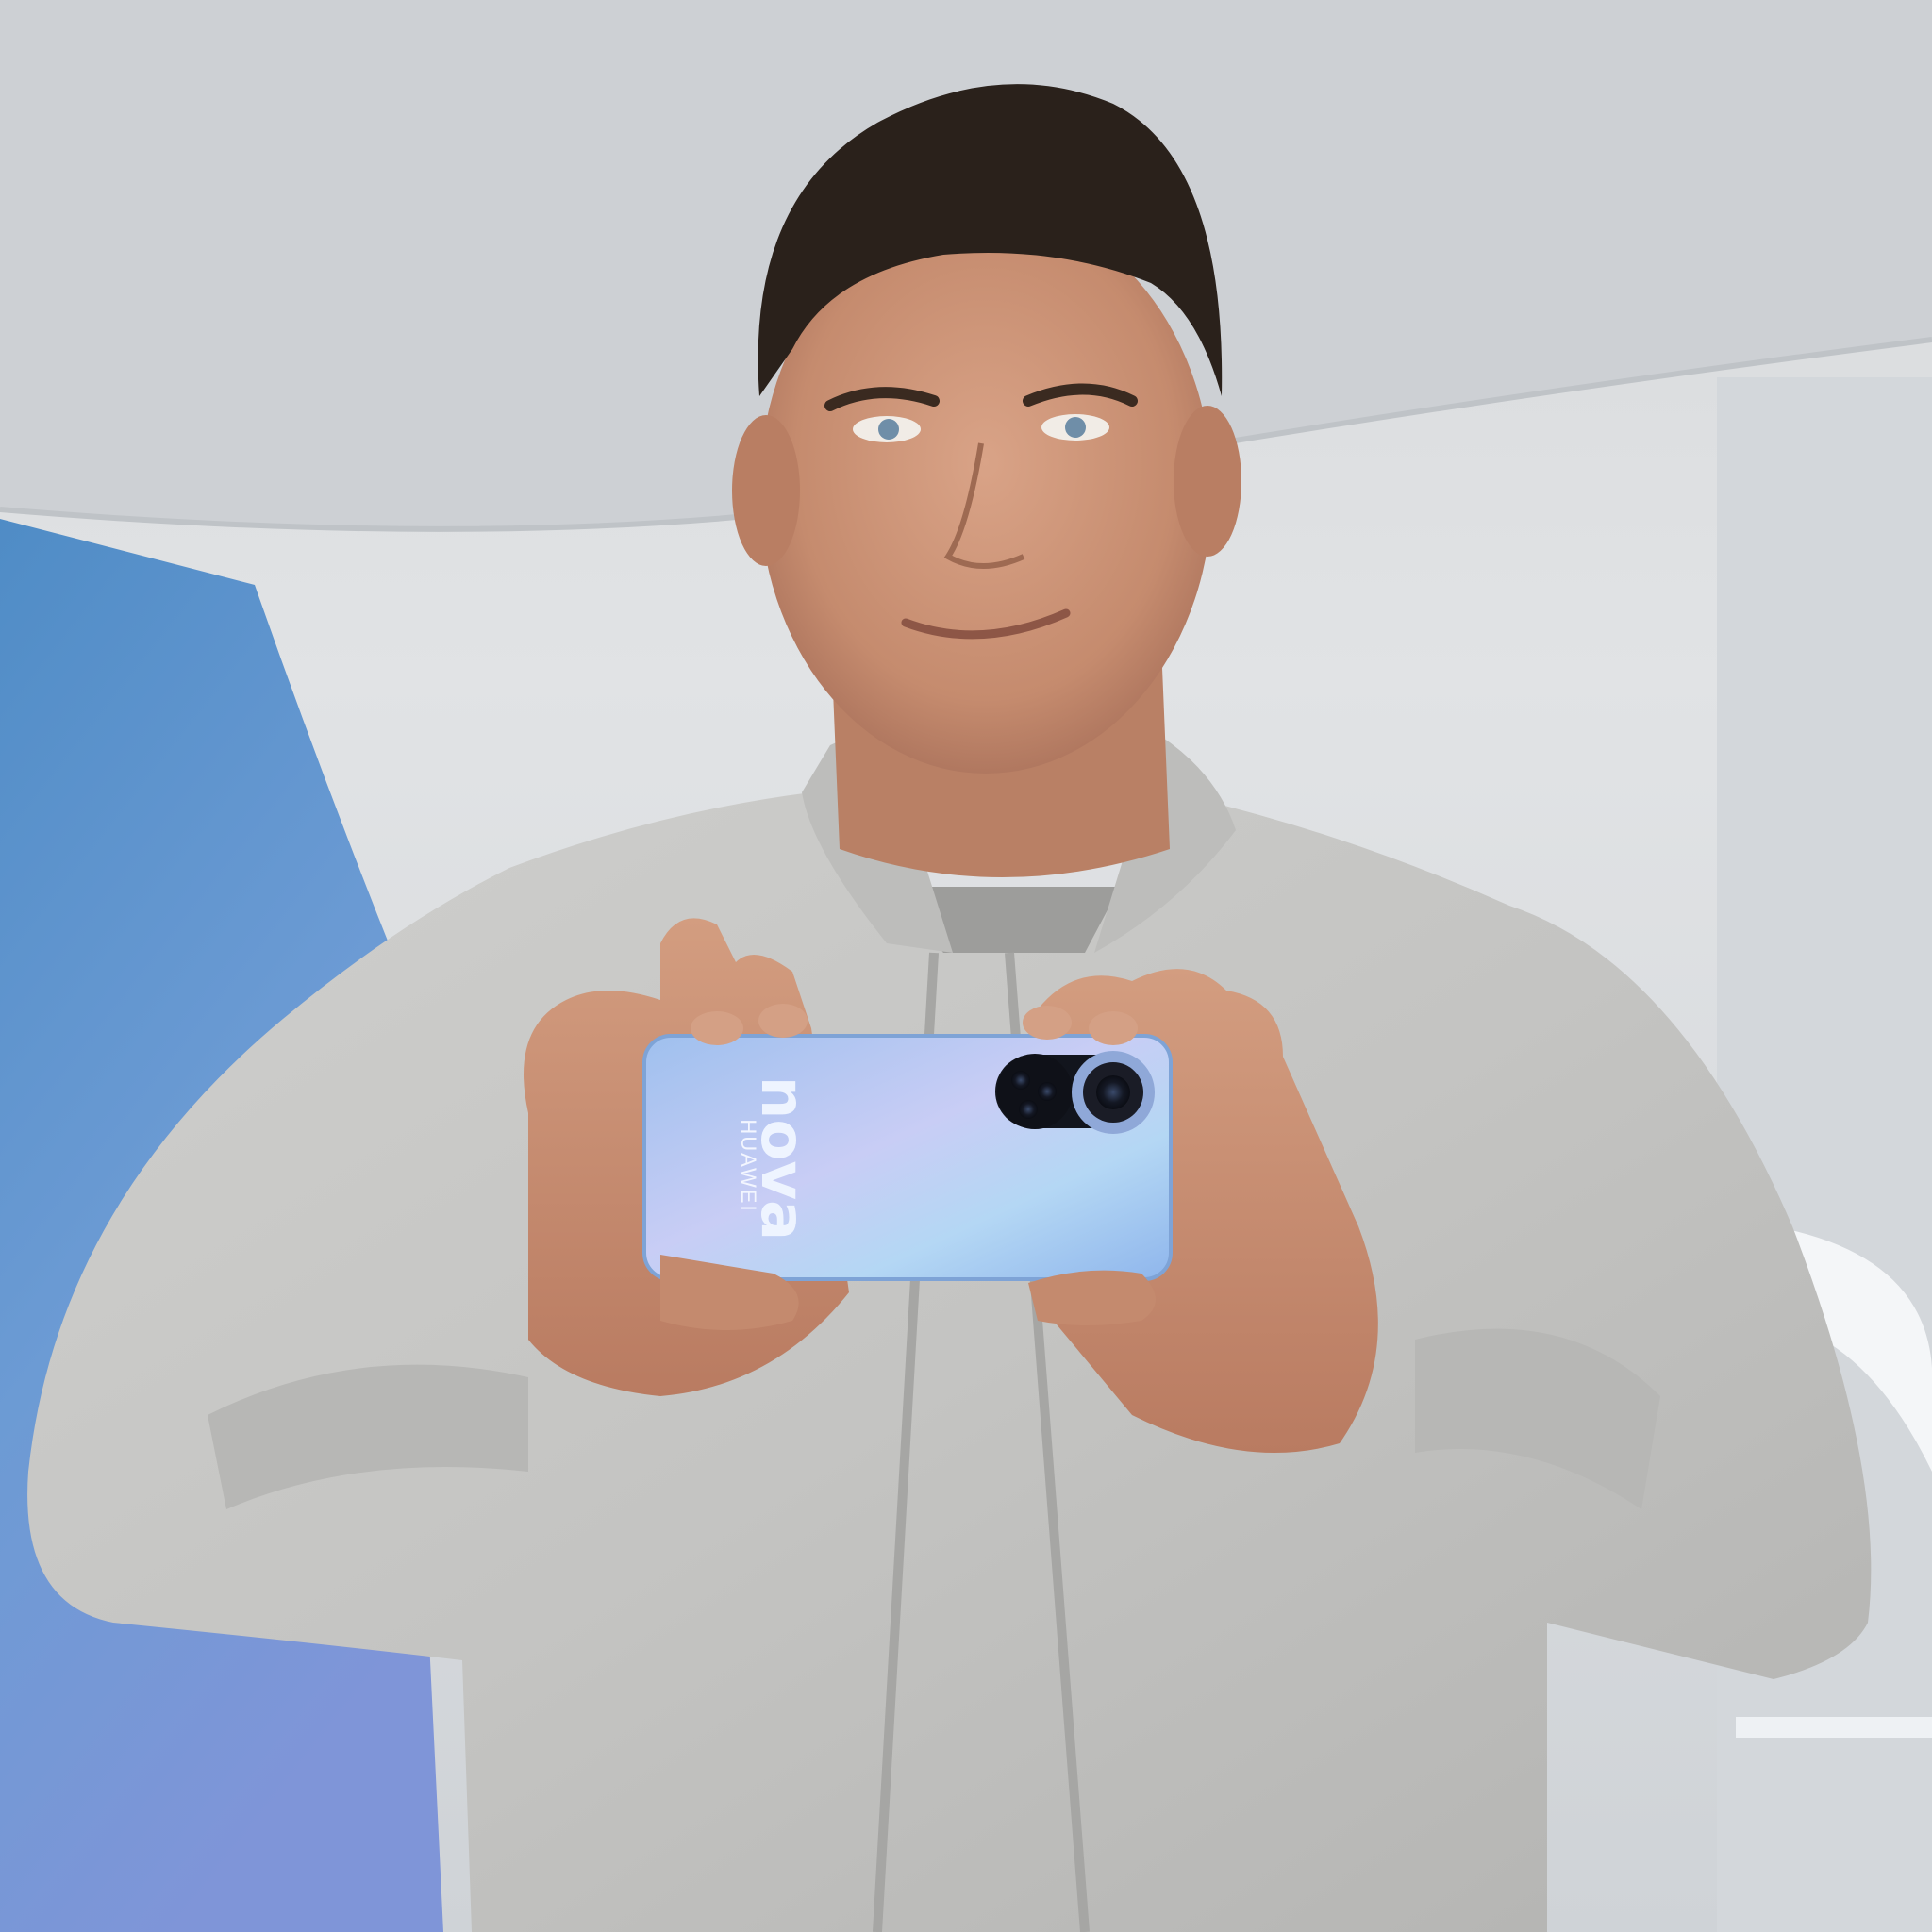 This screenshot has width=1932, height=1932. I want to click on phone-brand-logo: HUAWEI, so click(748, 1165).